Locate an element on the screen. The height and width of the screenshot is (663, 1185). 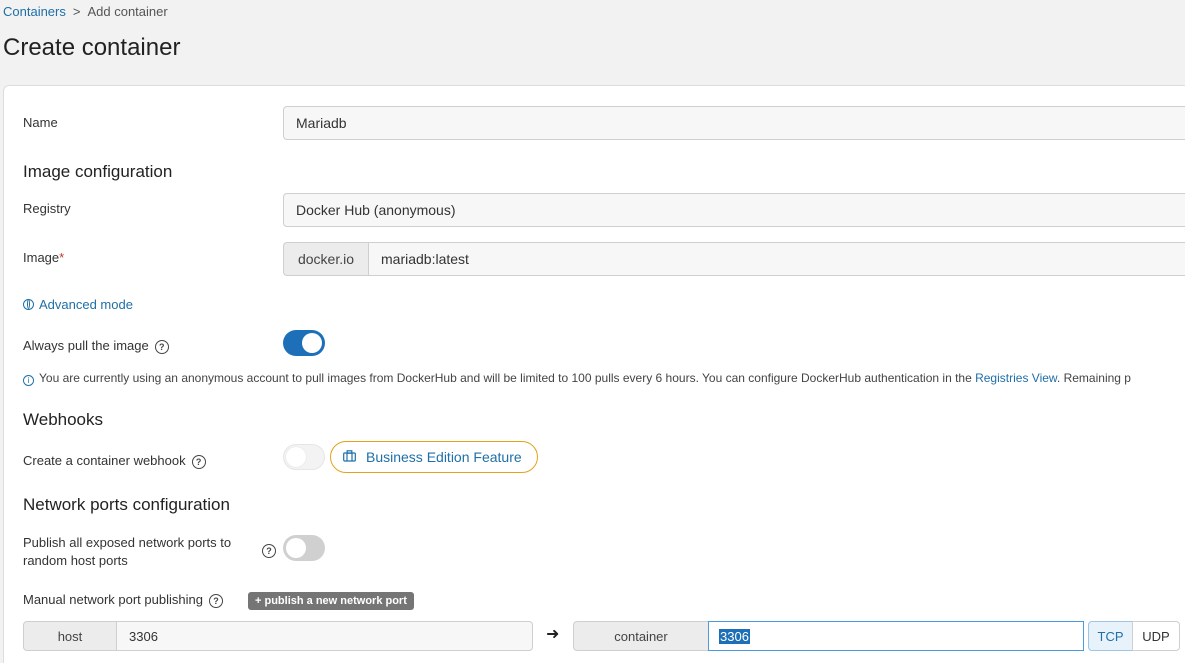
name-label: Name is located at coordinates (40, 122).